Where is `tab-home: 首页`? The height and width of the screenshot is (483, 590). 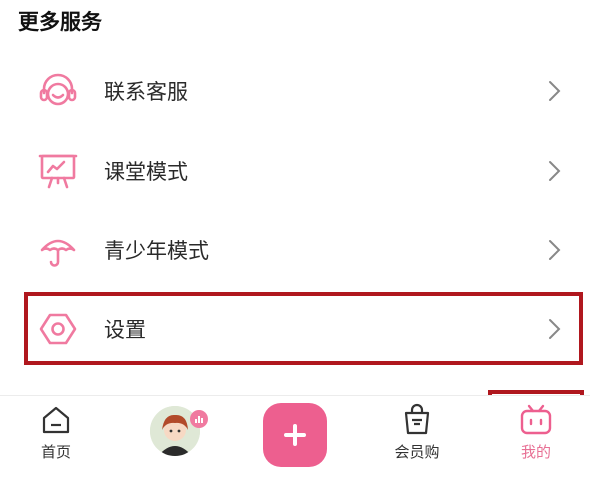
tab-home: 首页 is located at coordinates (56, 443).